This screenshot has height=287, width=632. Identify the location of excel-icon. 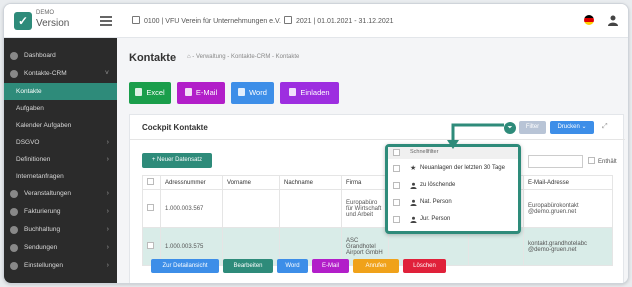
(139, 92).